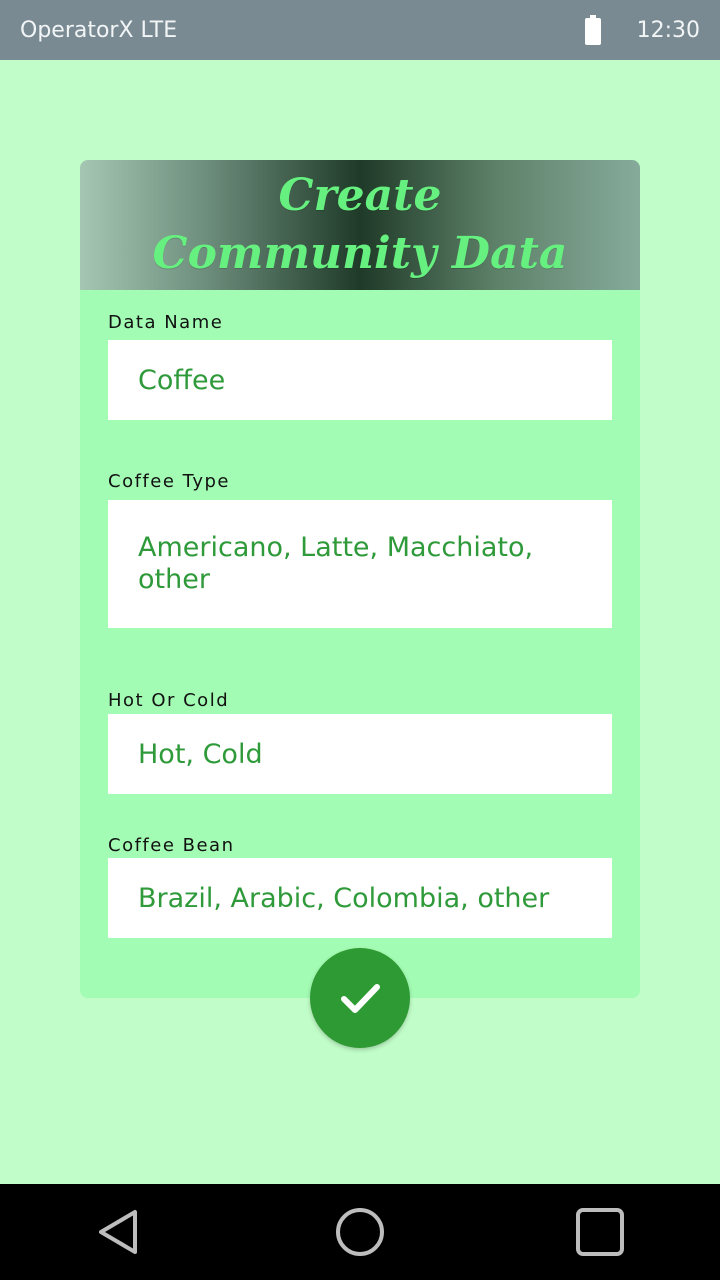  I want to click on home-circle-icon, so click(360, 1232).